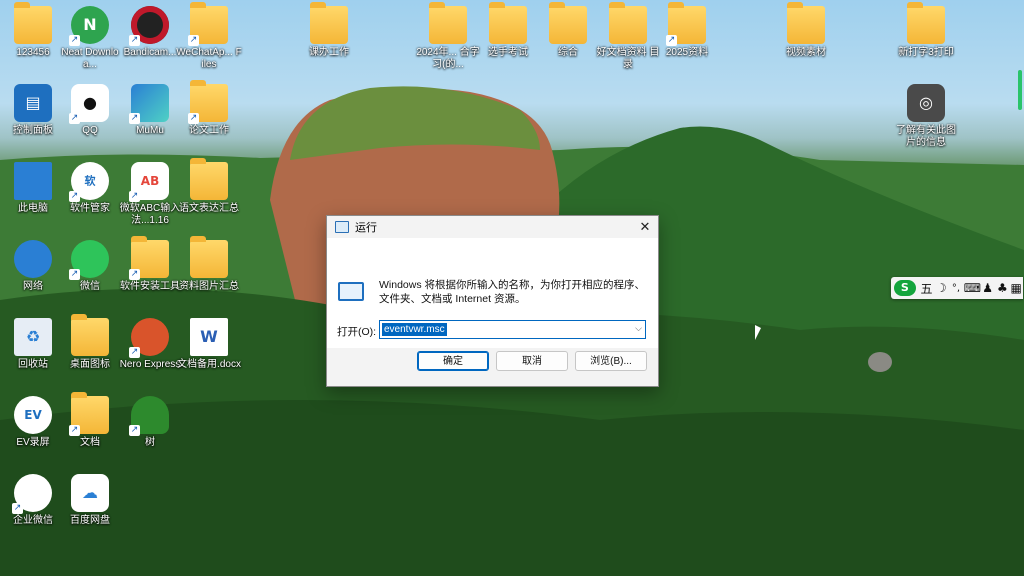  I want to click on open-label: 打开(O):, so click(357, 332).